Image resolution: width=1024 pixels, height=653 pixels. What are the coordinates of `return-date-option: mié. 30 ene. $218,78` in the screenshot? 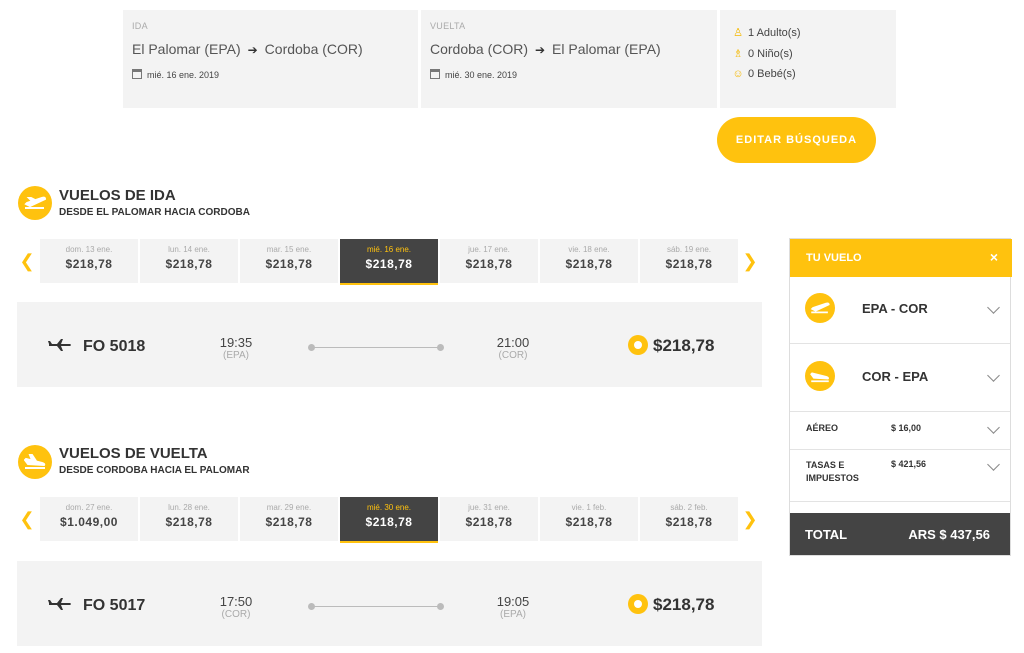 It's located at (389, 520).